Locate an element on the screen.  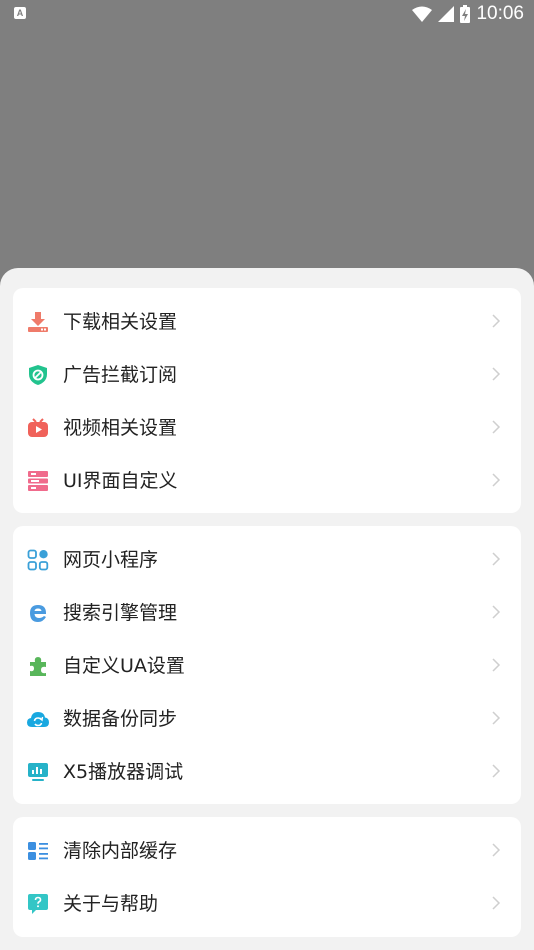
video-icon is located at coordinates (38, 427).